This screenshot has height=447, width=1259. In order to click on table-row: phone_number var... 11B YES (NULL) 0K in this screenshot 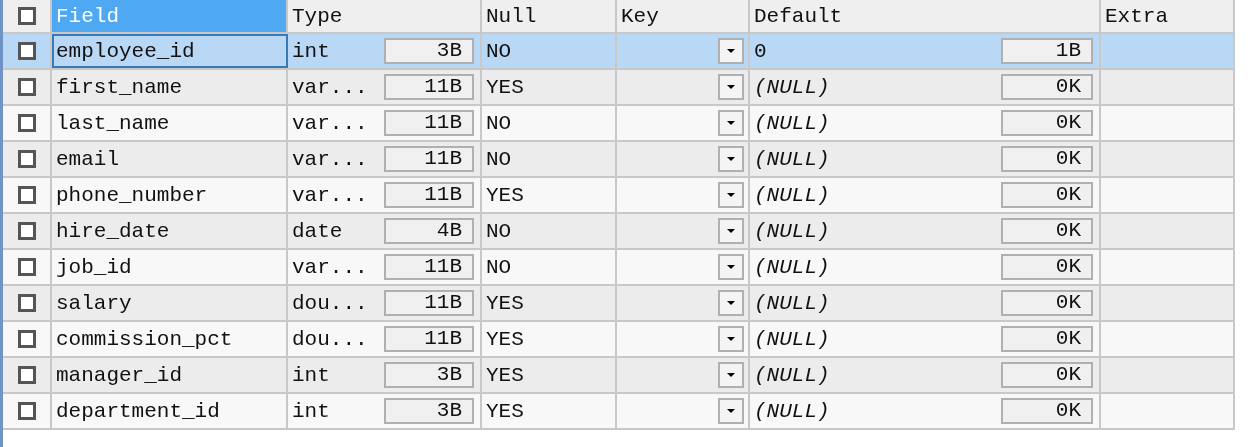, I will do `click(619, 196)`.